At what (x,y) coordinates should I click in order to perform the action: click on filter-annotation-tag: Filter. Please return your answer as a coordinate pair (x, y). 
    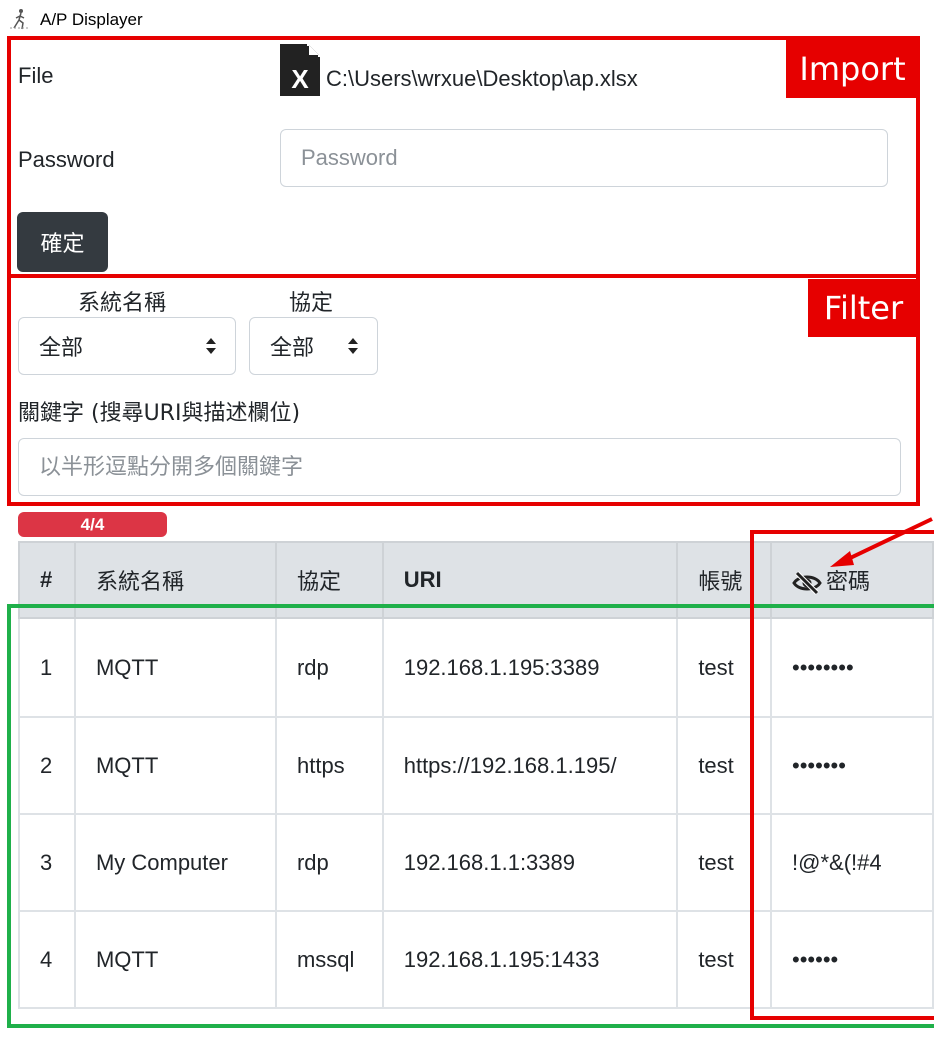
    Looking at the image, I should click on (863, 308).